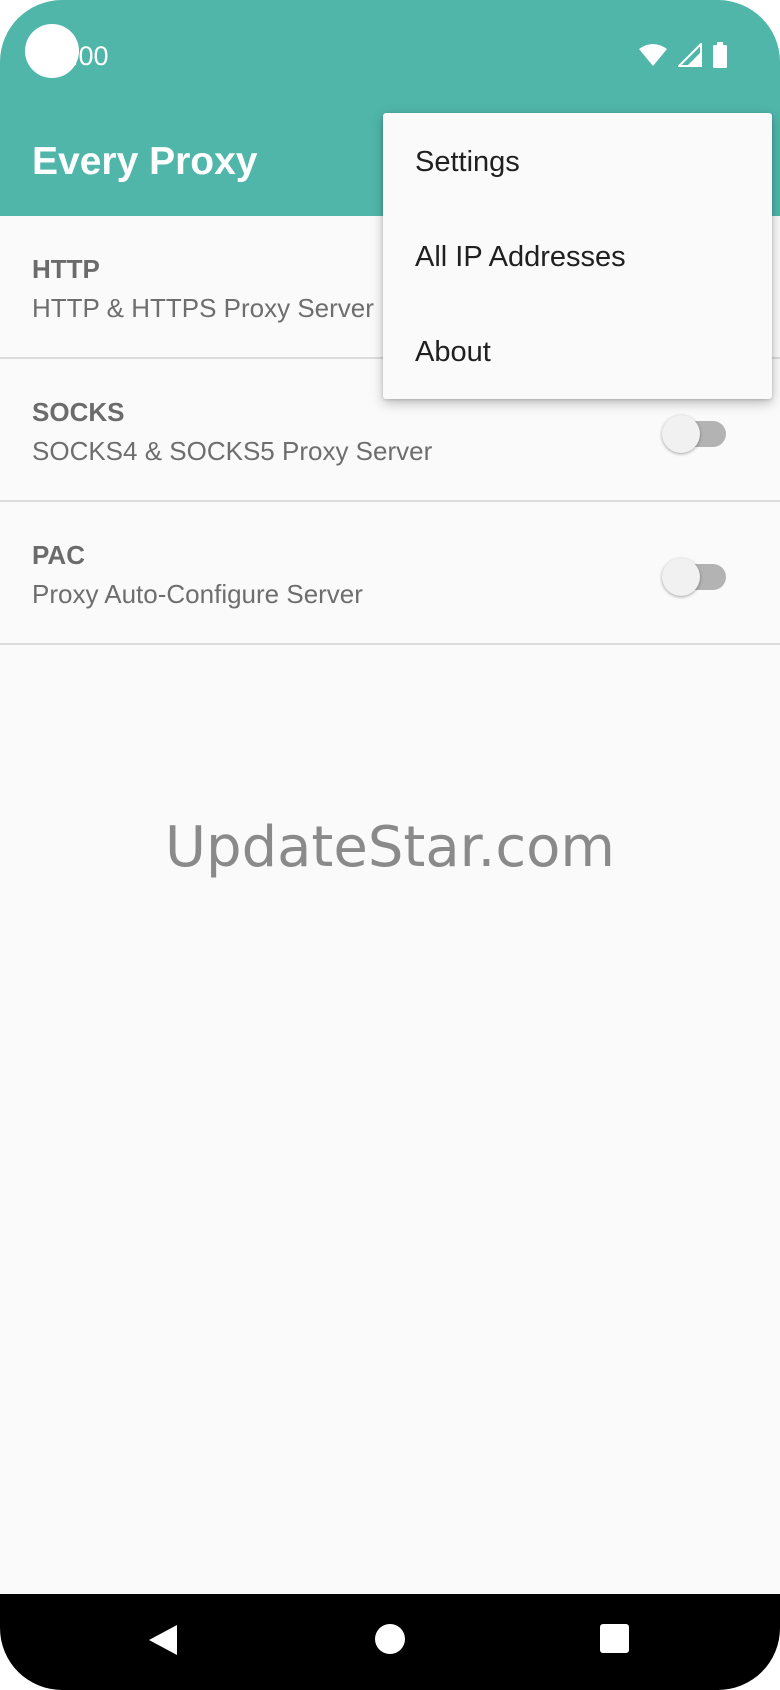  I want to click on pac-toggle-switch, so click(694, 577).